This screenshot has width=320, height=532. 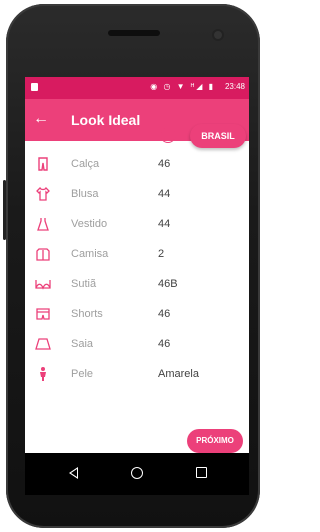 I want to click on row-label: Vestido, so click(x=89, y=224).